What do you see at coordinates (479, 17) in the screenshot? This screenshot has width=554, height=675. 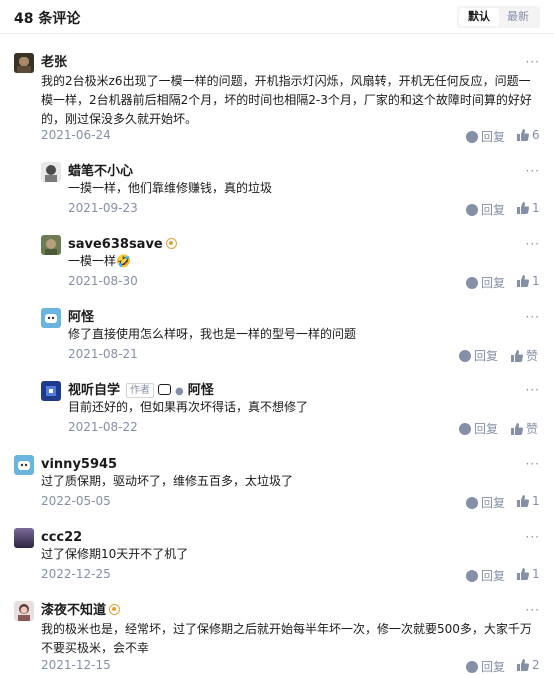 I see `sort-default-button: 默认` at bounding box center [479, 17].